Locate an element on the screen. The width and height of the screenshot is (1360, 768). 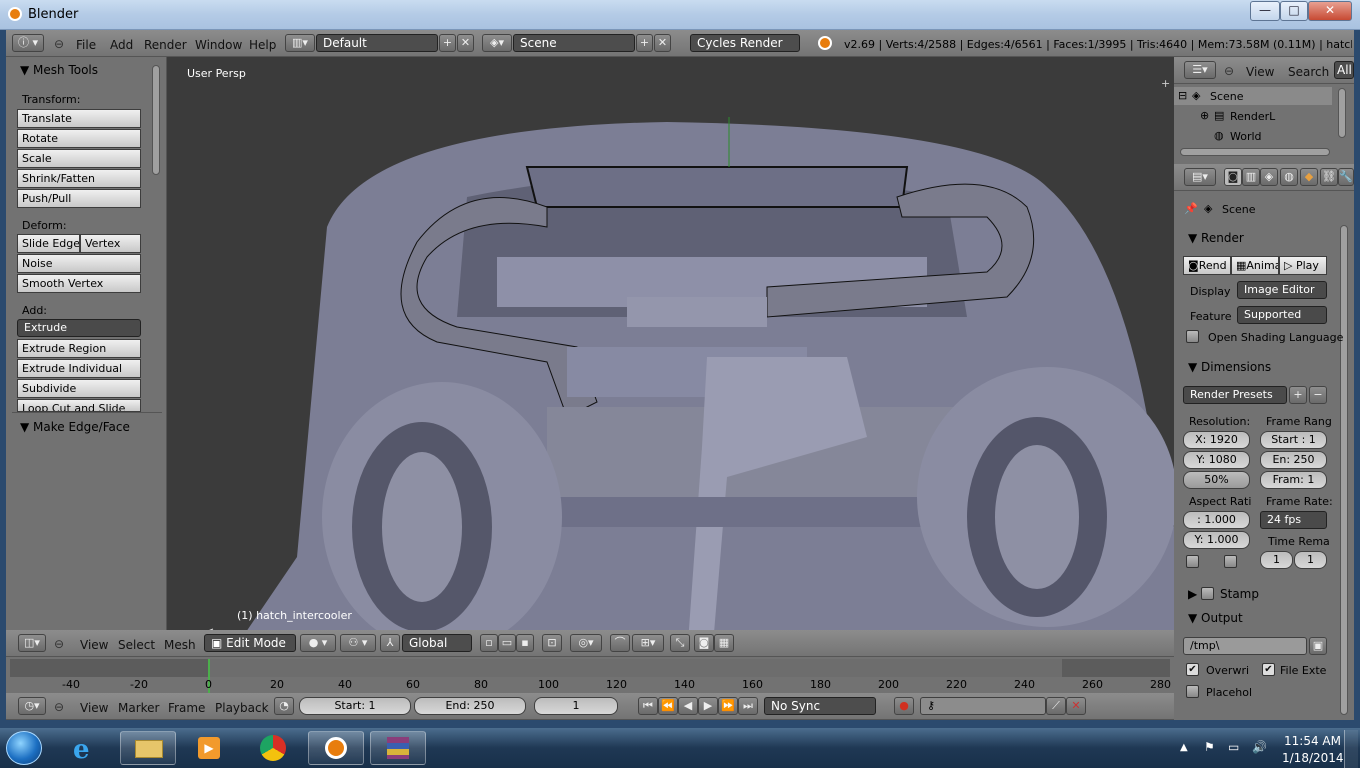
add-screen-icon: + is located at coordinates (447, 43).